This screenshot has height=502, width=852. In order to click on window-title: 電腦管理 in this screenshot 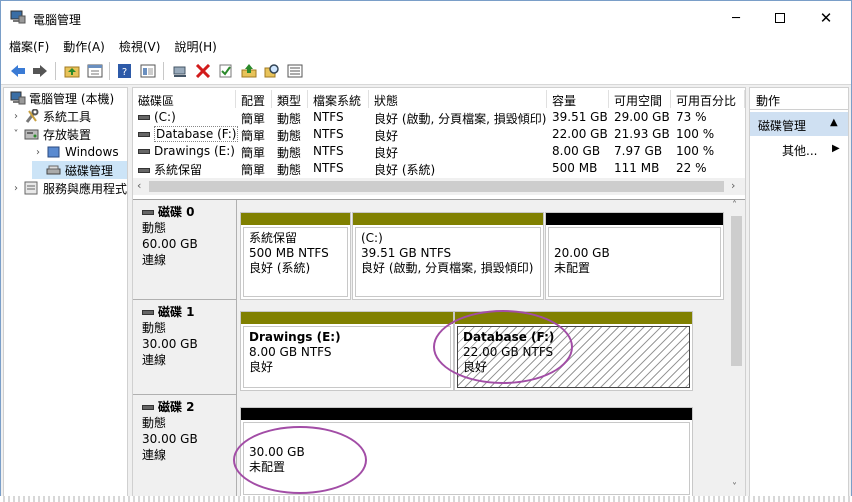, I will do `click(57, 20)`.